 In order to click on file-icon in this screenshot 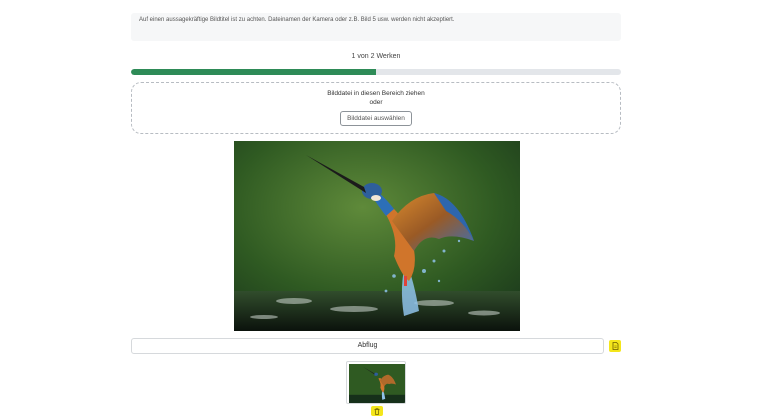, I will do `click(615, 346)`.